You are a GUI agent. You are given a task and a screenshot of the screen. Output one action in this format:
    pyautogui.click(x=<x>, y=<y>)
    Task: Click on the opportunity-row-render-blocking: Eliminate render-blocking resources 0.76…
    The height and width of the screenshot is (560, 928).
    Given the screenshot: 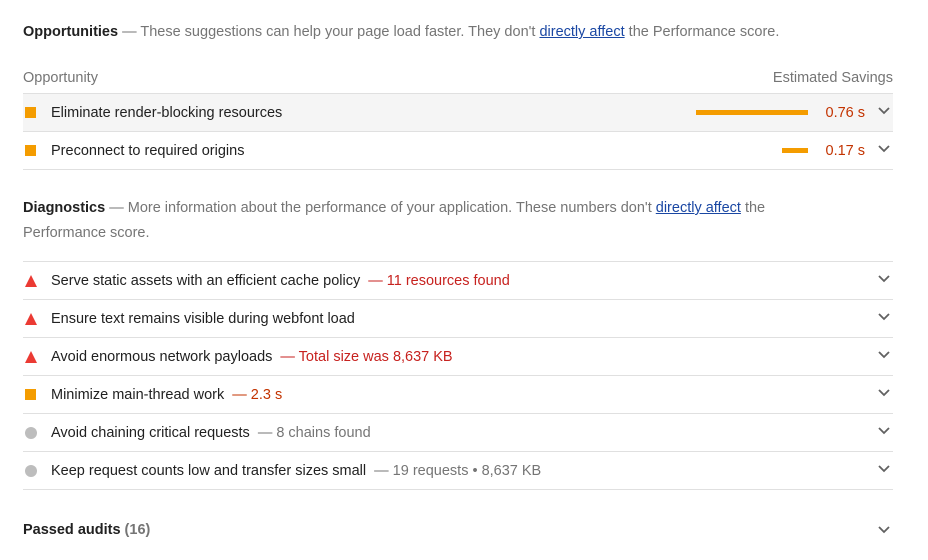 What is the action you would take?
    pyautogui.click(x=458, y=113)
    